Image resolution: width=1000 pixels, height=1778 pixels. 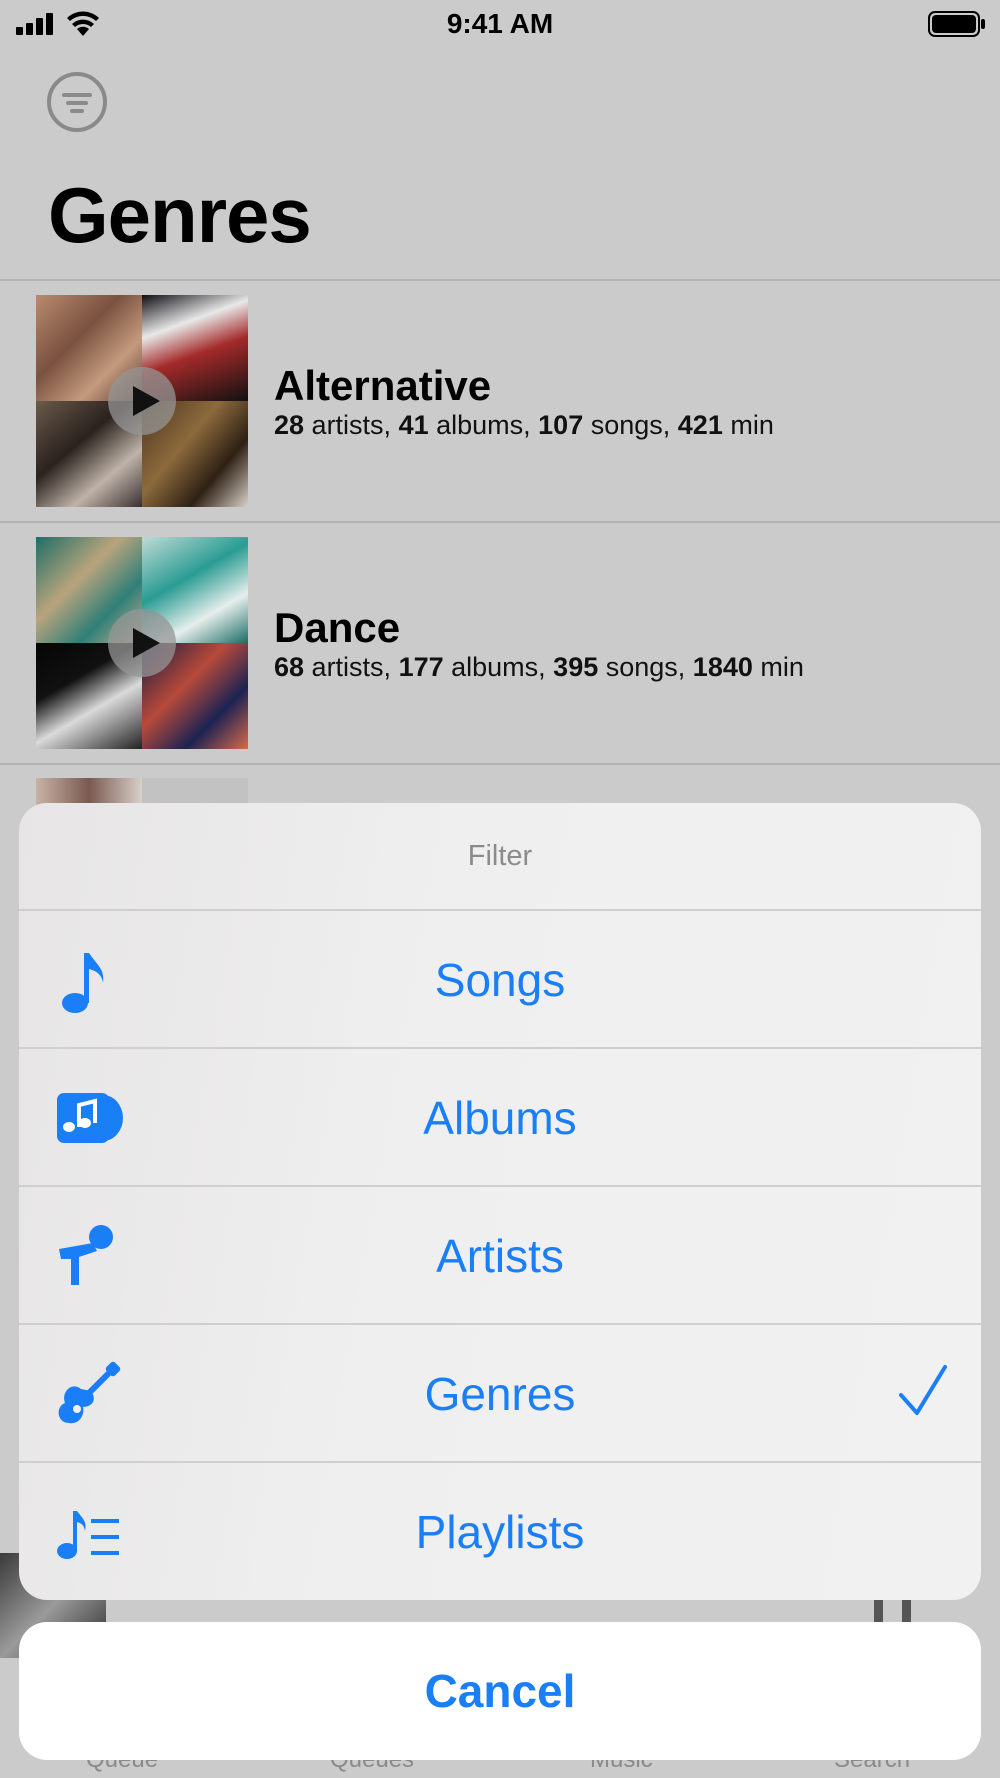 I want to click on tab-queues: Queues, so click(x=372, y=1767).